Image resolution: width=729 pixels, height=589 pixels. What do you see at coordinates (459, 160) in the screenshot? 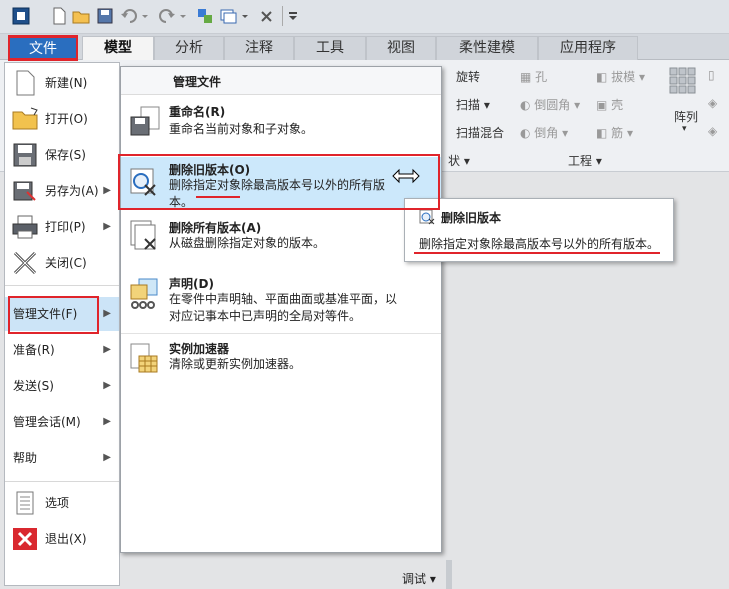
I see `group-shape-label: 状 ▾` at bounding box center [459, 160].